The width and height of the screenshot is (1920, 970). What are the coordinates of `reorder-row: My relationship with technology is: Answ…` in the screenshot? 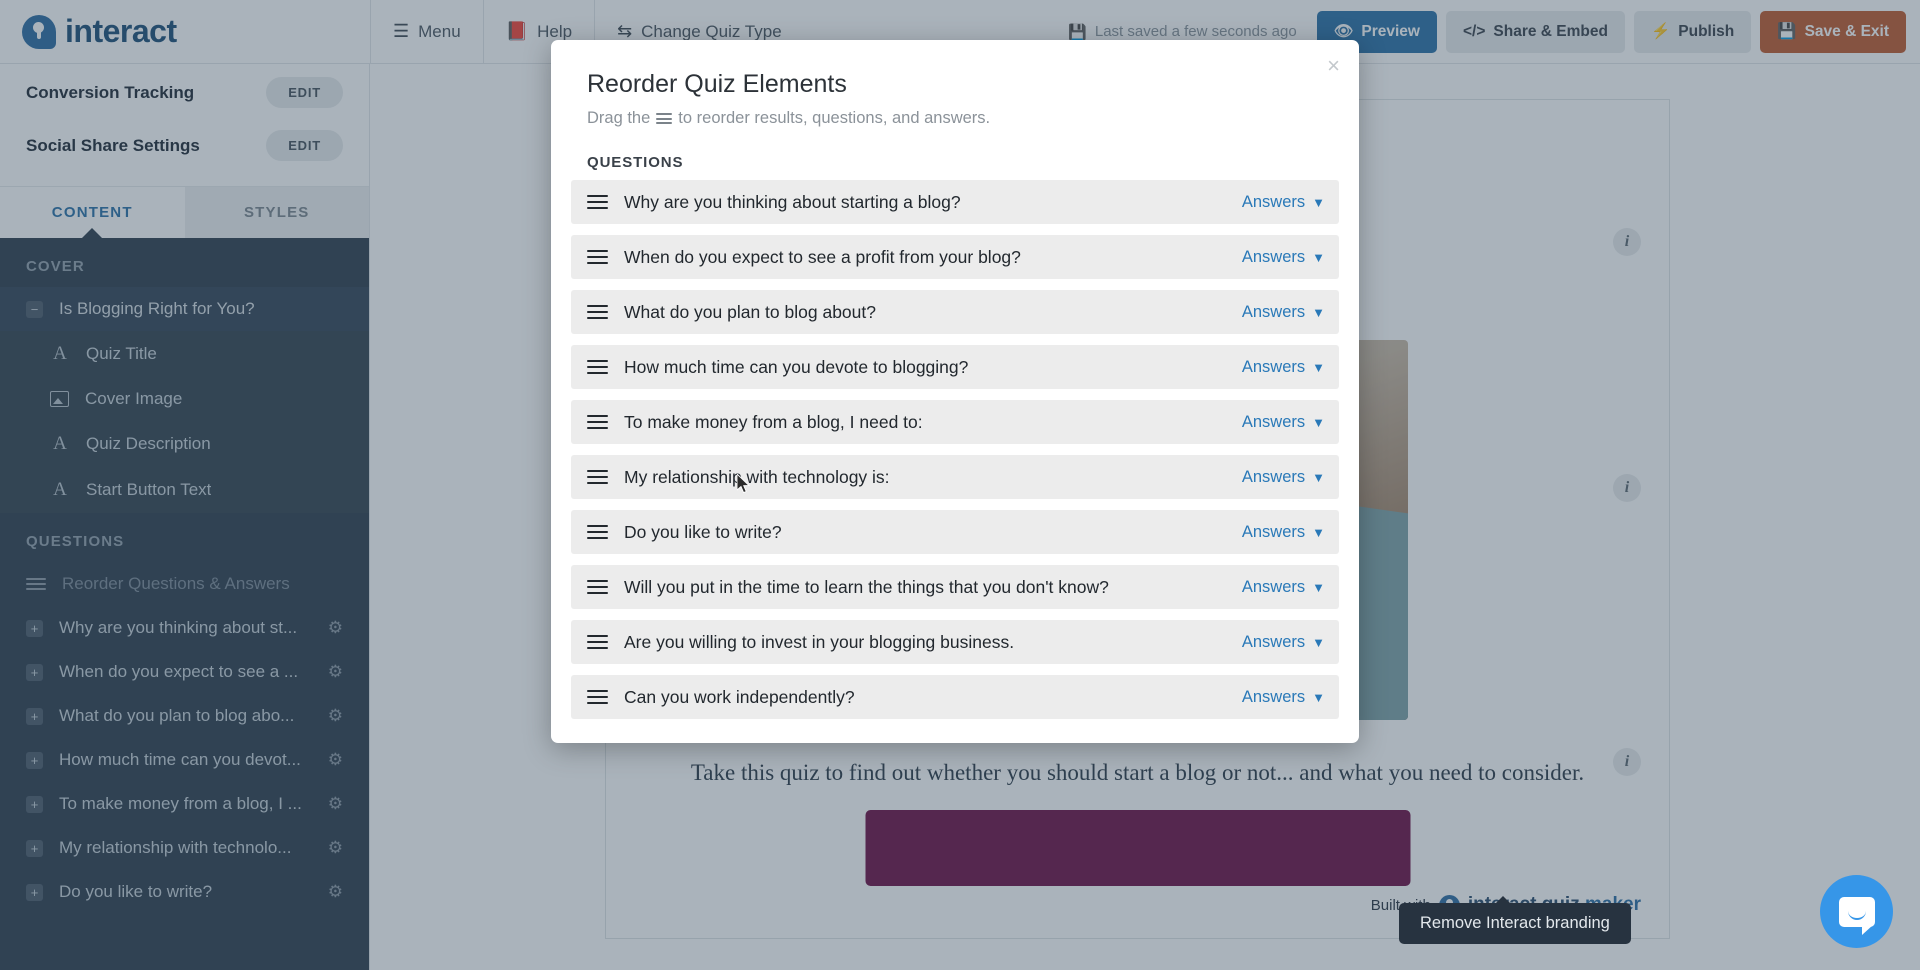 It's located at (955, 477).